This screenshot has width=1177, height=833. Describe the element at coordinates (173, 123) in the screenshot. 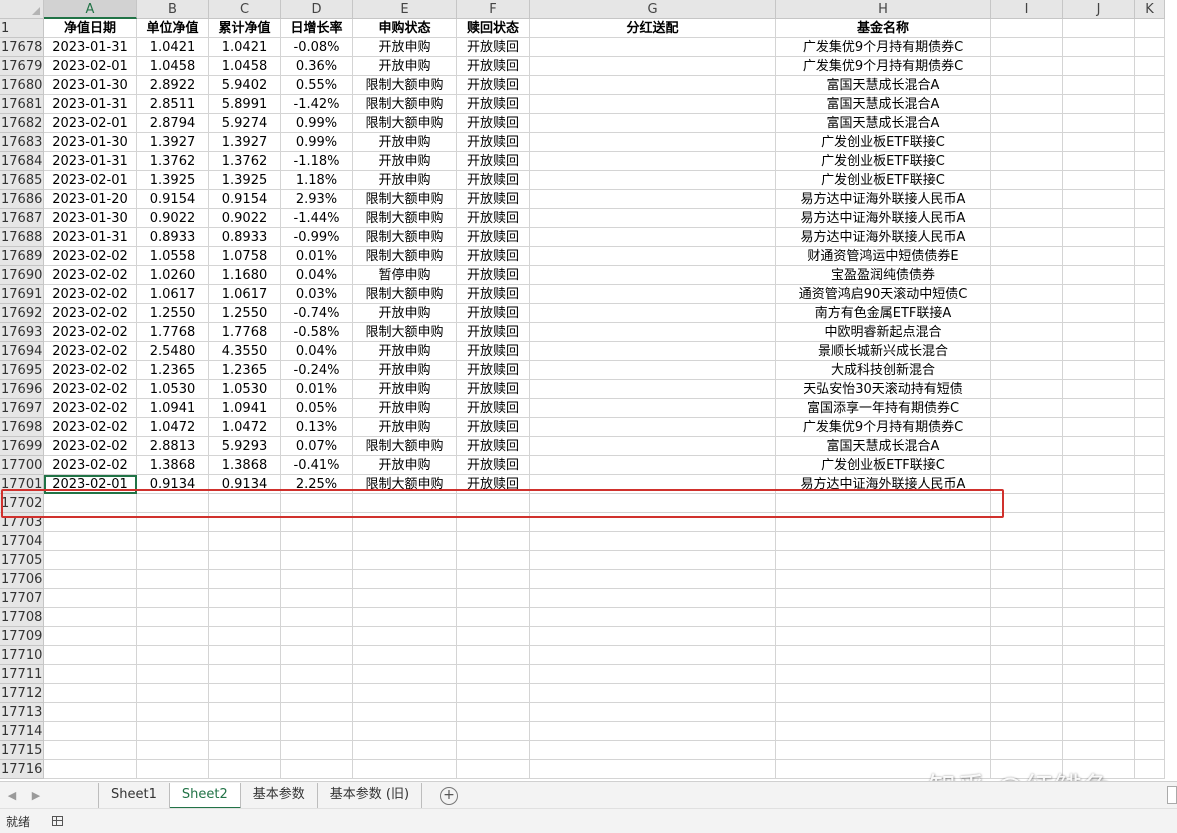

I see `table-cell: 2.8794` at that location.